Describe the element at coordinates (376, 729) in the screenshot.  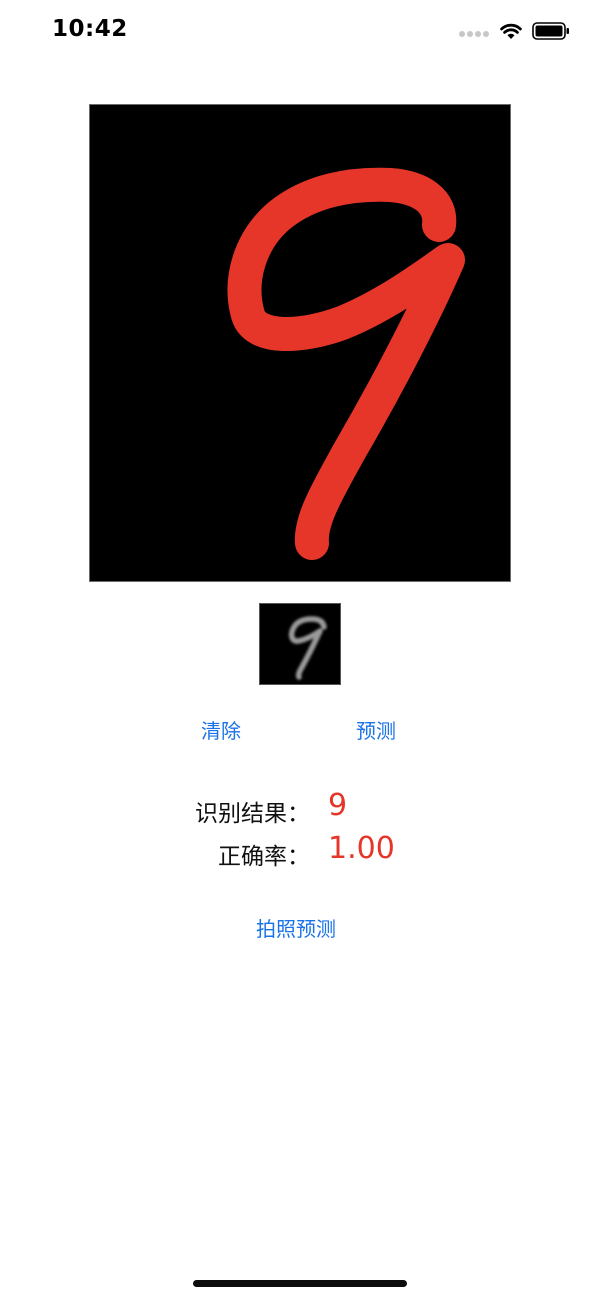
I see `predict-button: 预测` at that location.